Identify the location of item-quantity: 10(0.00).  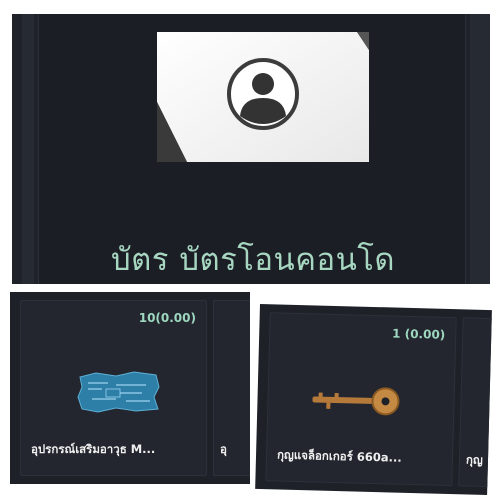
(167, 318).